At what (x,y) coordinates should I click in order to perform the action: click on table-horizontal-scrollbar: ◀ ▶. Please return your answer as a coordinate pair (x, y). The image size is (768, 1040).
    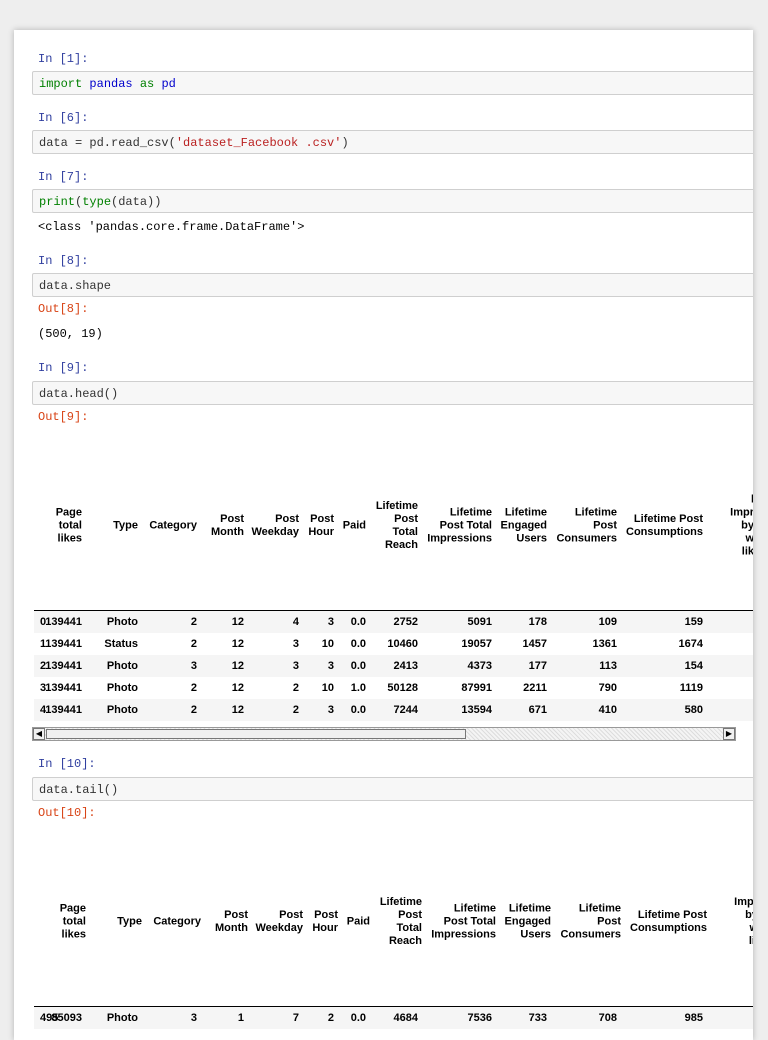
    Looking at the image, I should click on (384, 734).